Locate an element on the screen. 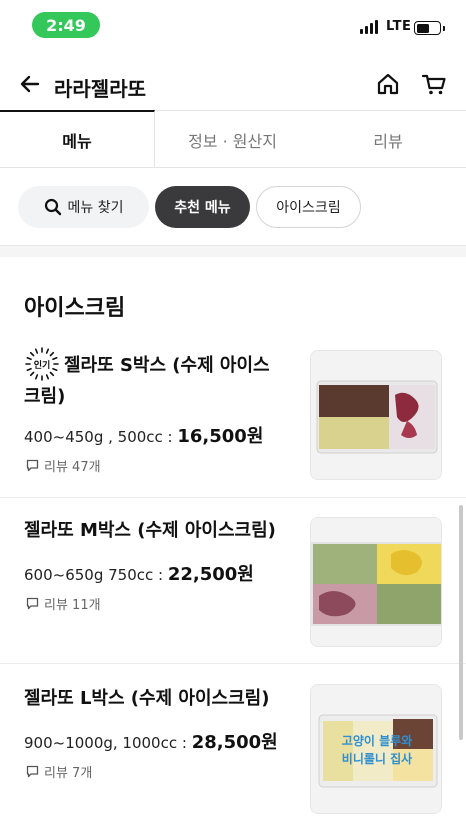  item-review-label: 리뷰 7개 is located at coordinates (68, 773).